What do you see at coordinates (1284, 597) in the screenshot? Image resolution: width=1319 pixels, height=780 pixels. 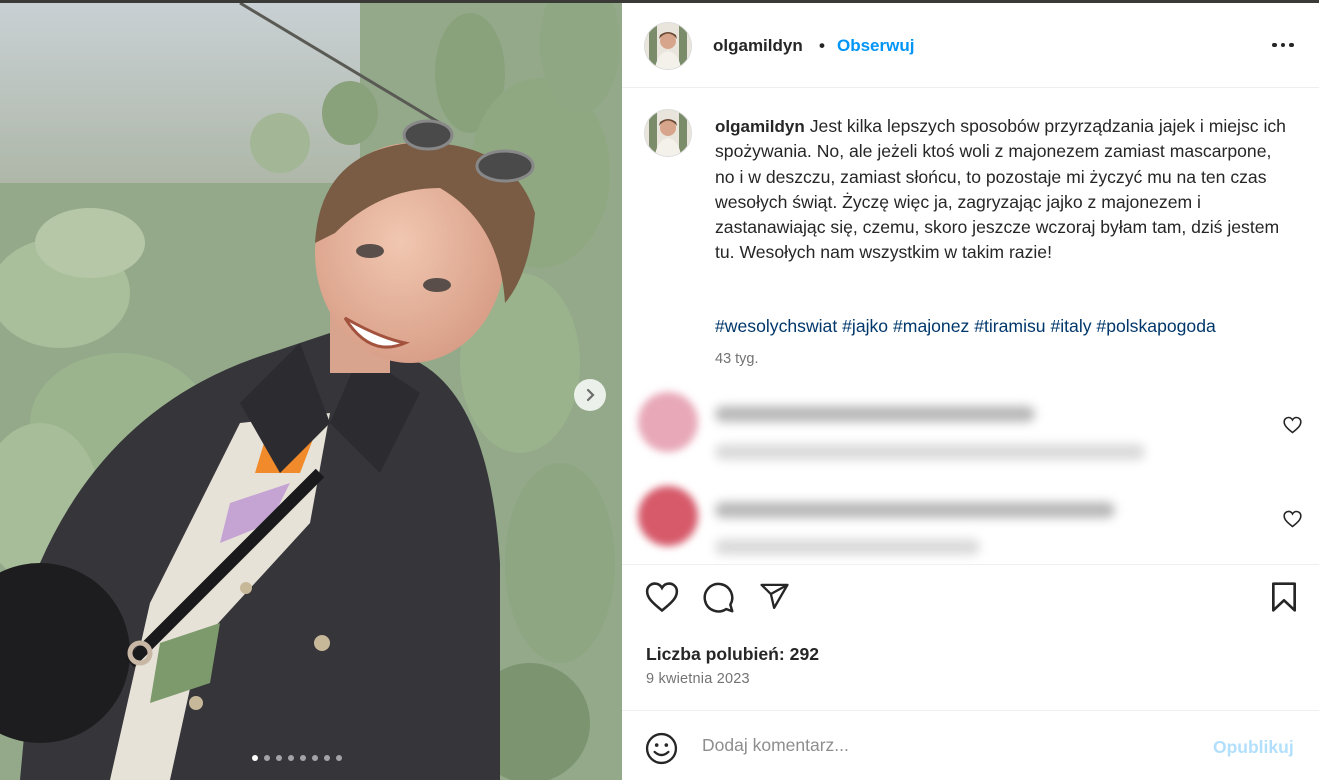 I see `bookmark-icon` at bounding box center [1284, 597].